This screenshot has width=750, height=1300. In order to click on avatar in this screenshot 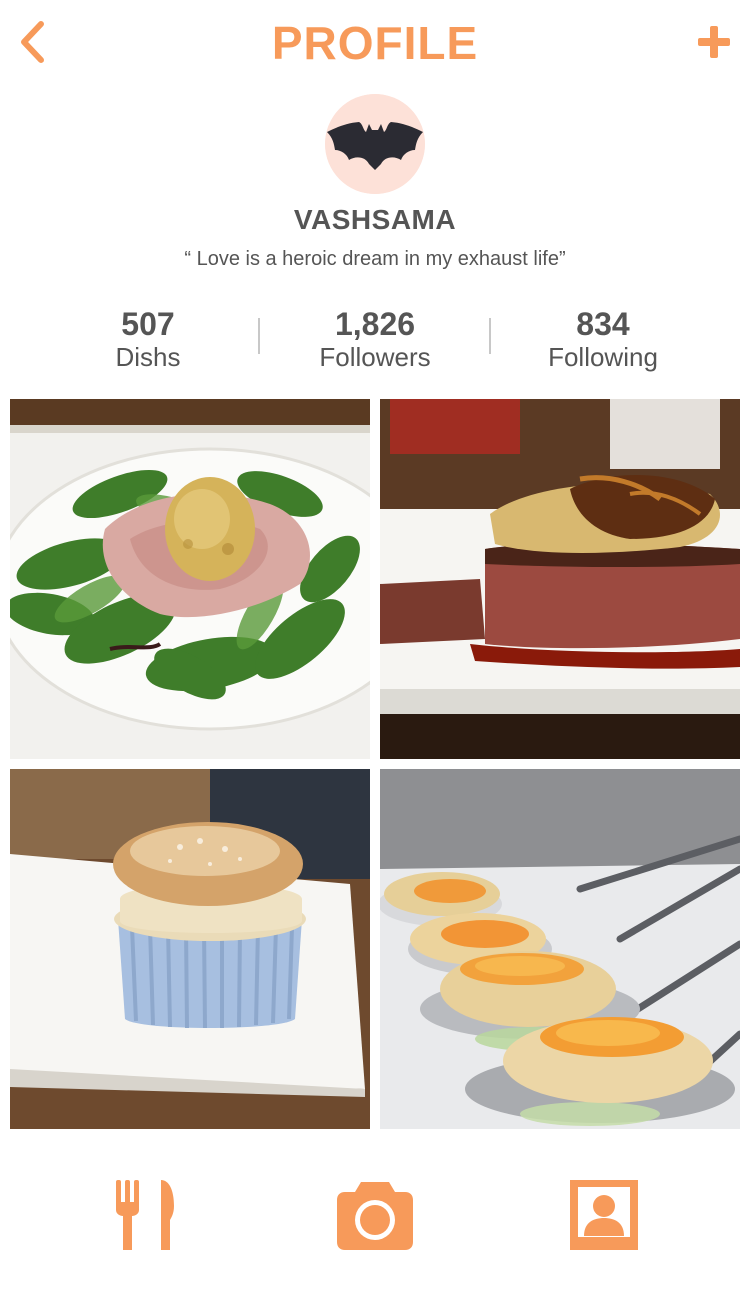, I will do `click(375, 144)`.